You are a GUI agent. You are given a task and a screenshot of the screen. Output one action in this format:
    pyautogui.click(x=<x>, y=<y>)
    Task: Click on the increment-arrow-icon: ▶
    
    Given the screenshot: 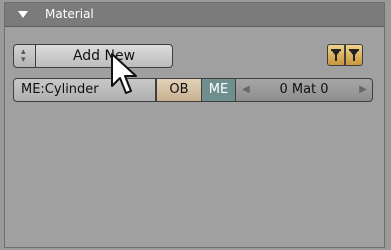 What is the action you would take?
    pyautogui.click(x=363, y=90)
    